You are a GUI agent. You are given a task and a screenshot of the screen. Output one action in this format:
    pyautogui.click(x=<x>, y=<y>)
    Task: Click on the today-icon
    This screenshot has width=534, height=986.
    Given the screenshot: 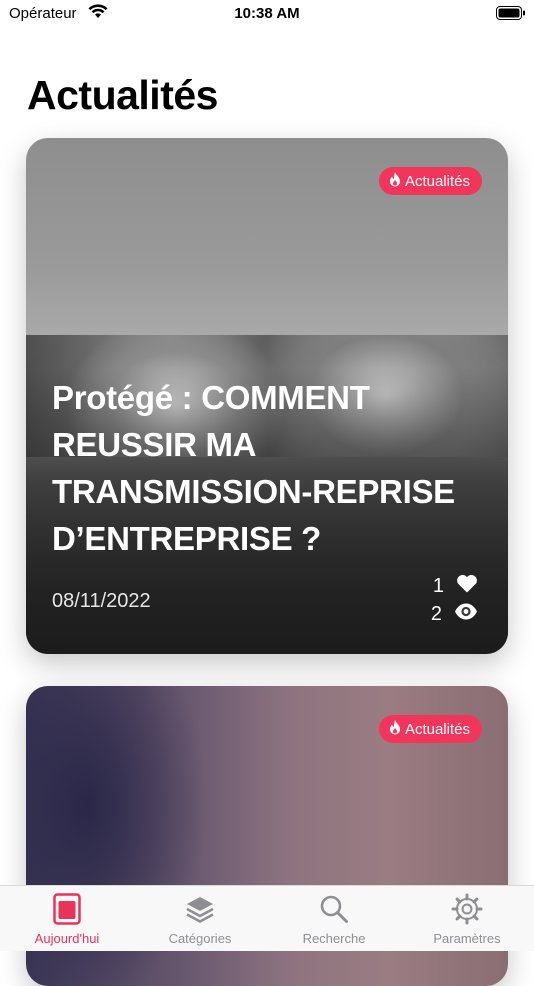 What is the action you would take?
    pyautogui.click(x=67, y=909)
    